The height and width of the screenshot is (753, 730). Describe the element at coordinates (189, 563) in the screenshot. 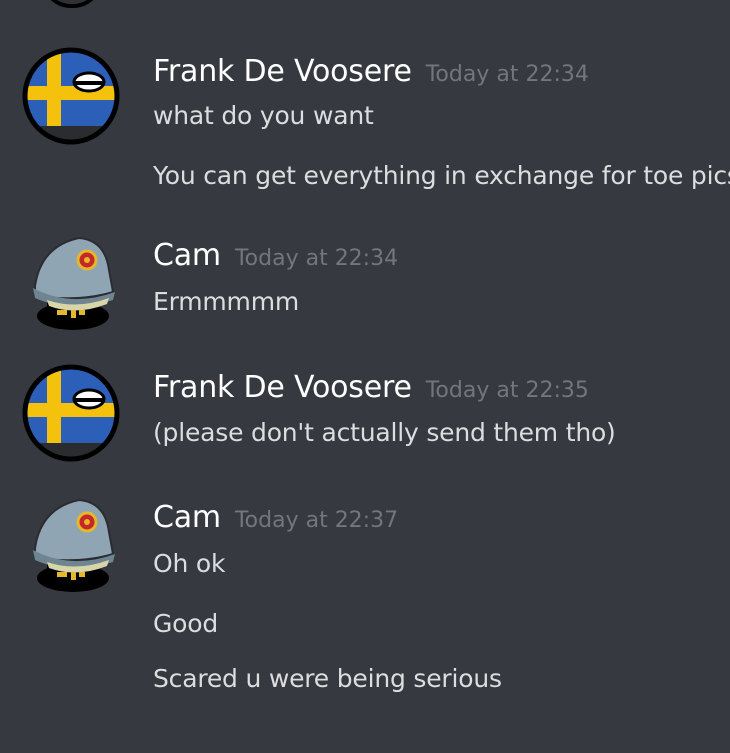

I see `message-text: Oh ok` at that location.